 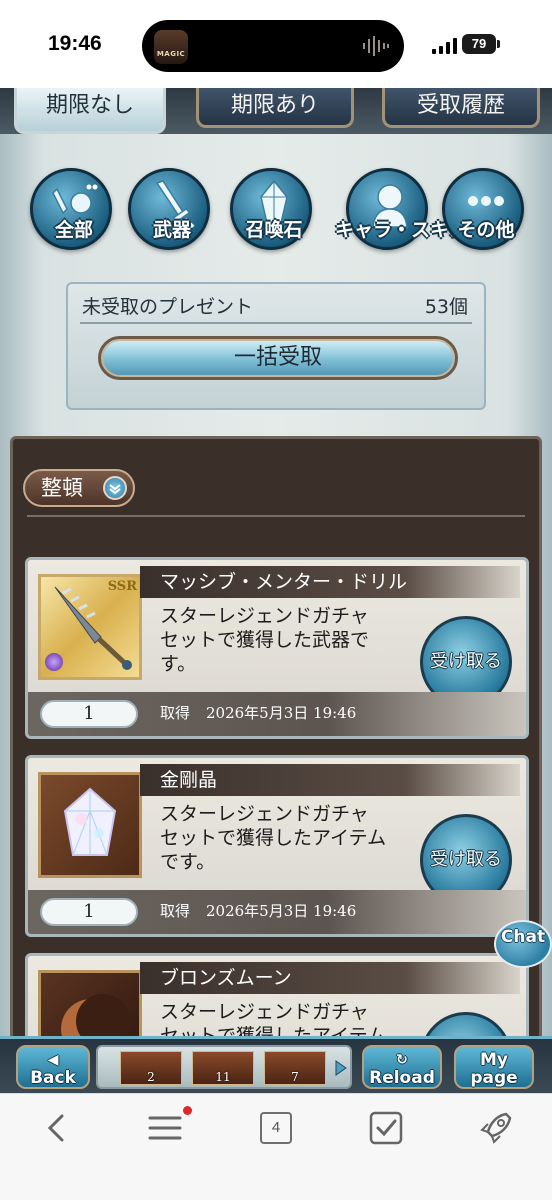 I want to click on tab-history: 受取履歴, so click(x=461, y=108).